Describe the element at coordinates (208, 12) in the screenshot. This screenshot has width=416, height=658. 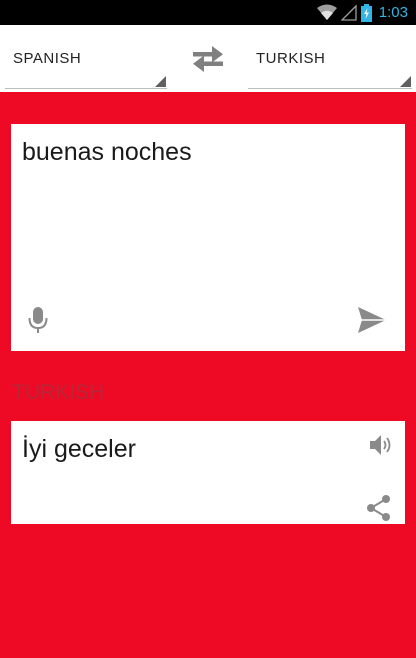
I see `status-bar: 1:03` at that location.